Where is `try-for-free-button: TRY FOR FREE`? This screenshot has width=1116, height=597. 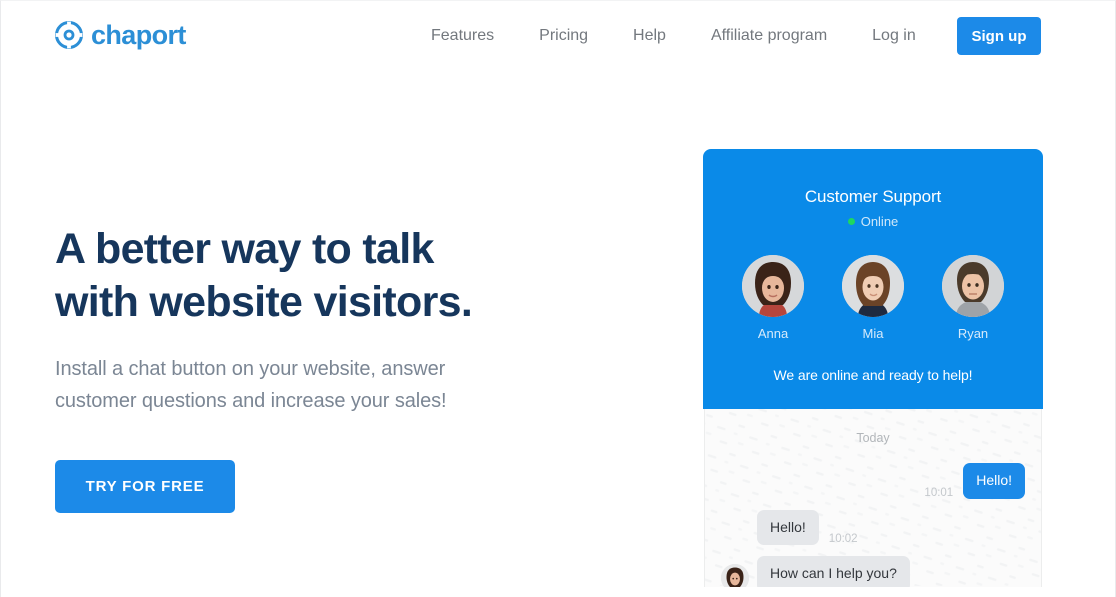 try-for-free-button: TRY FOR FREE is located at coordinates (145, 486).